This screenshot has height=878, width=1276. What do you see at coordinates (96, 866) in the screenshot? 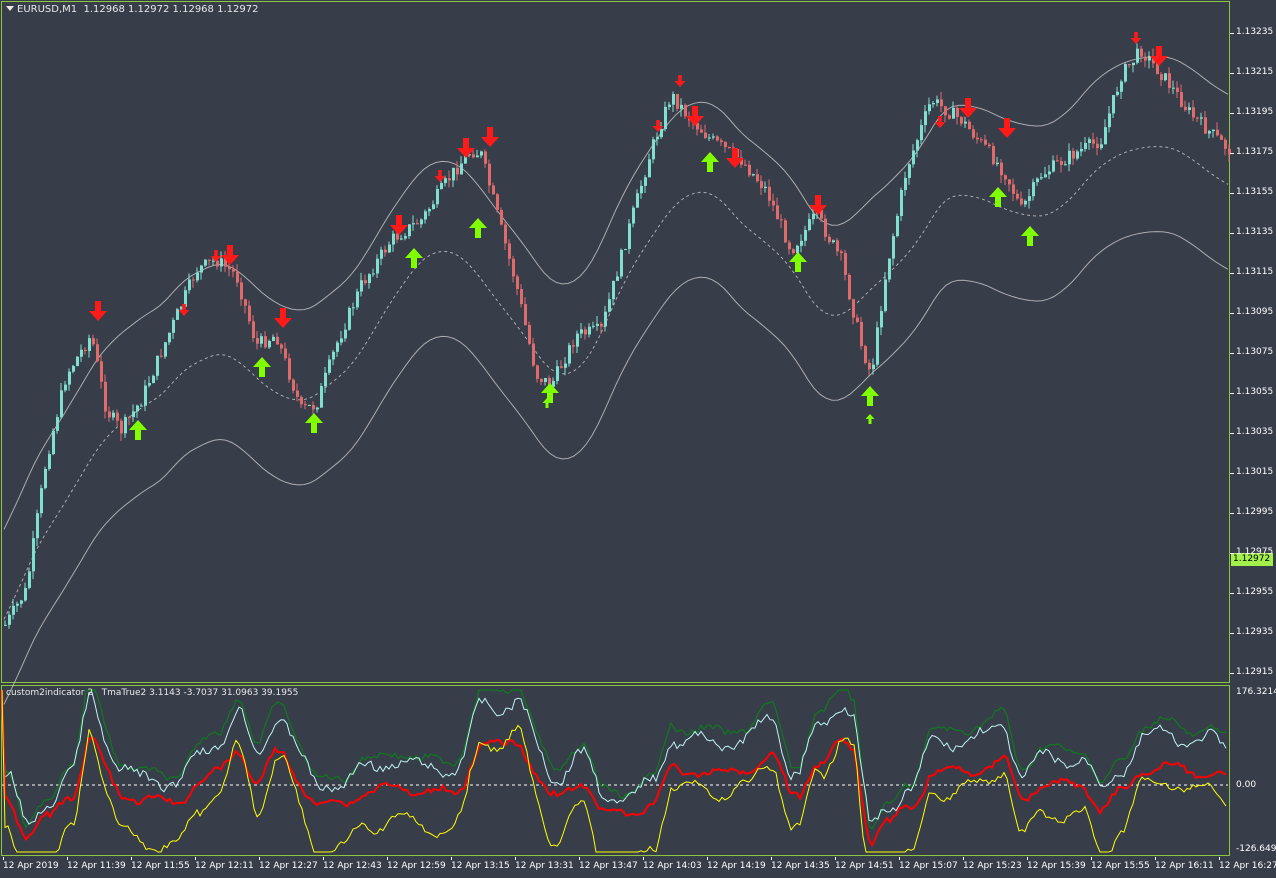
I see `time-axis-label: 12 Apr 11:39` at bounding box center [96, 866].